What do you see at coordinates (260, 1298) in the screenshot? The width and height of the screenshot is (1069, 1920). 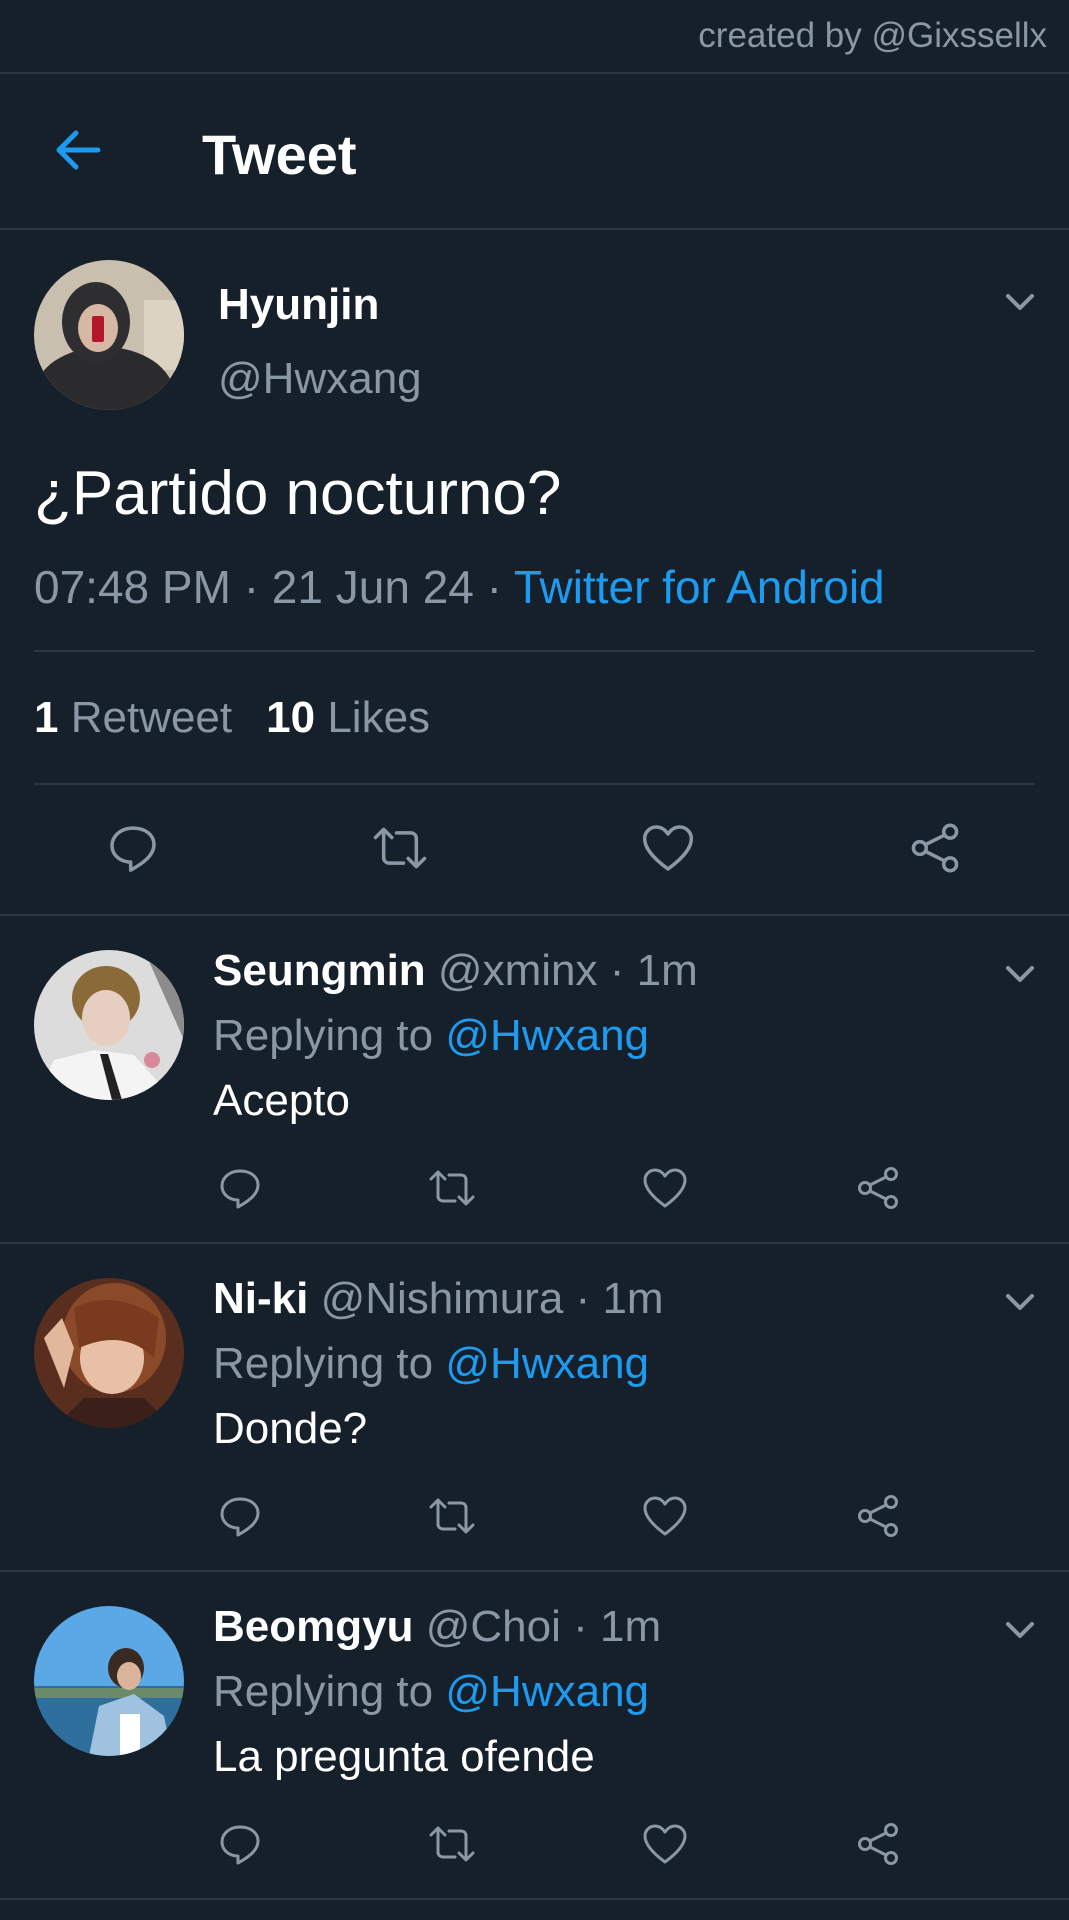 I see `reply-author-name: Ni-ki` at bounding box center [260, 1298].